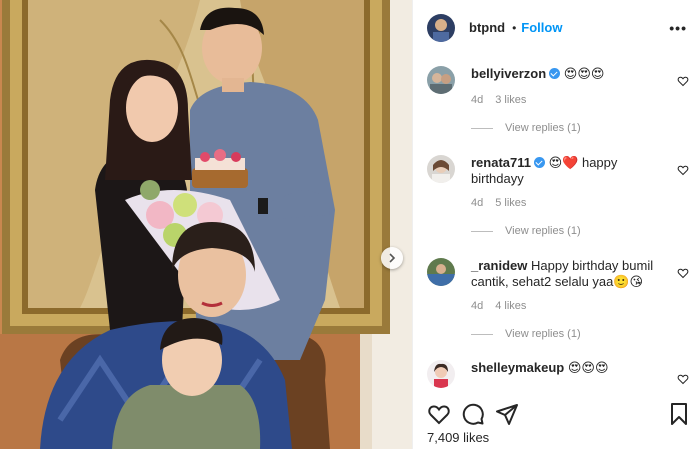 This screenshot has width=700, height=449. Describe the element at coordinates (571, 171) in the screenshot. I see `comment-body: renata711 😍❤️ happy birthdayy` at that location.